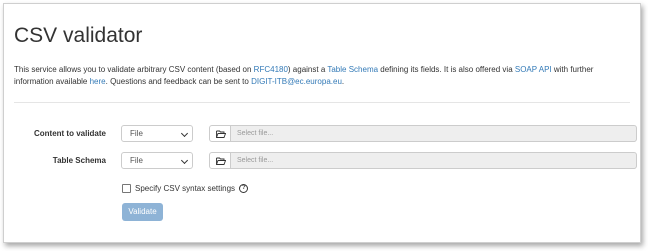  What do you see at coordinates (244, 189) in the screenshot?
I see `question-circle-icon: ?` at bounding box center [244, 189].